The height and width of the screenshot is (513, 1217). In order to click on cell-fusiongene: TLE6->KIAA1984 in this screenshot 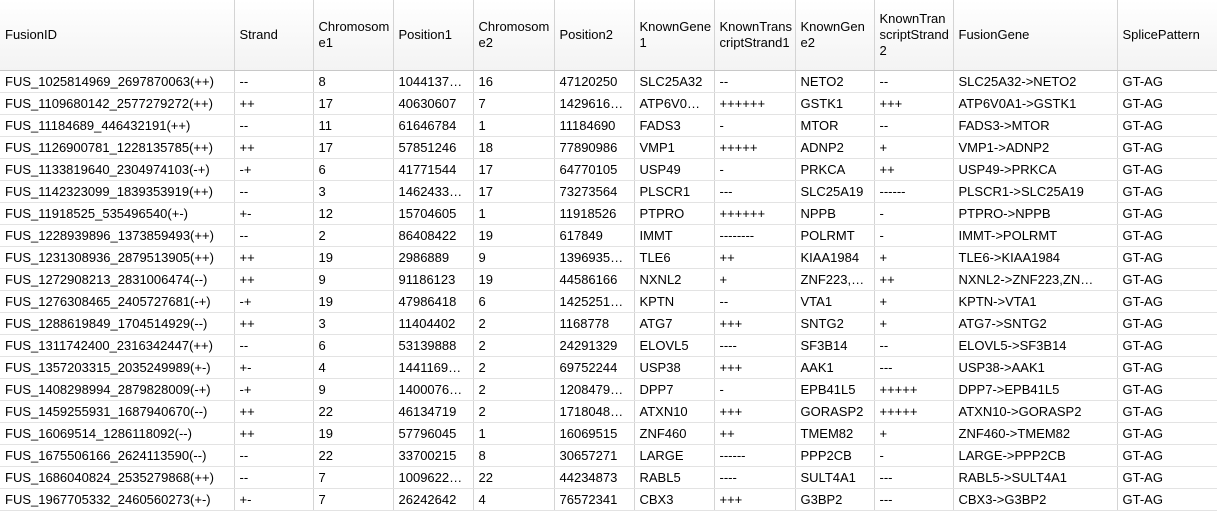, I will do `click(1035, 257)`.